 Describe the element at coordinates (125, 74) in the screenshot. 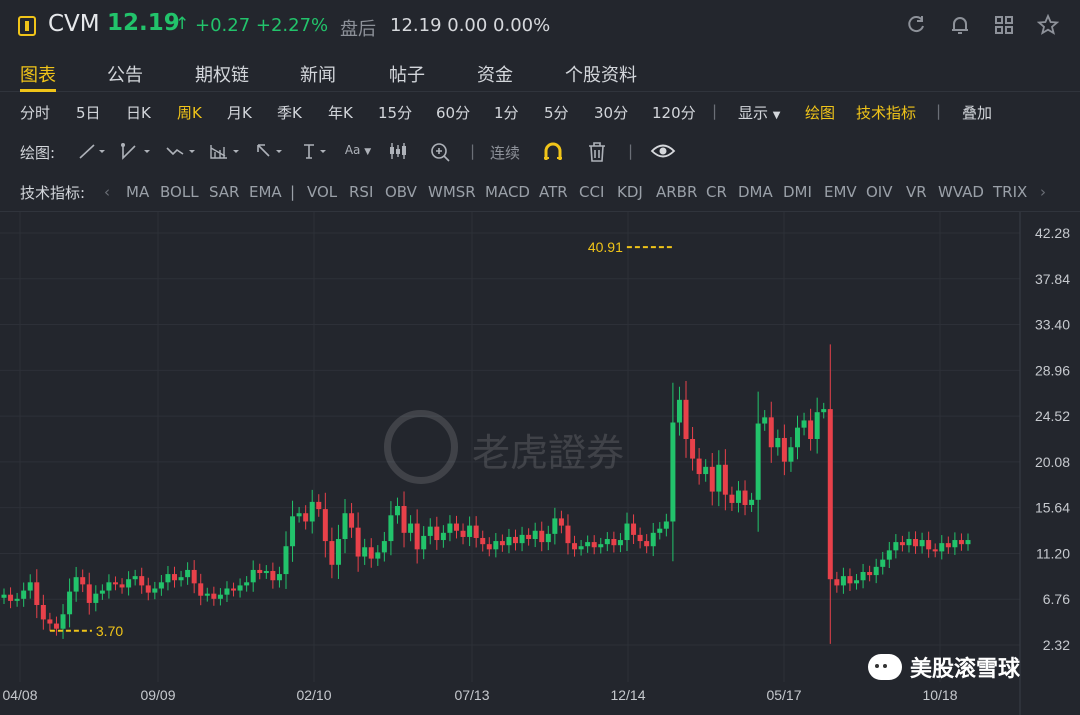

I see `tab-announcements: 公告` at that location.